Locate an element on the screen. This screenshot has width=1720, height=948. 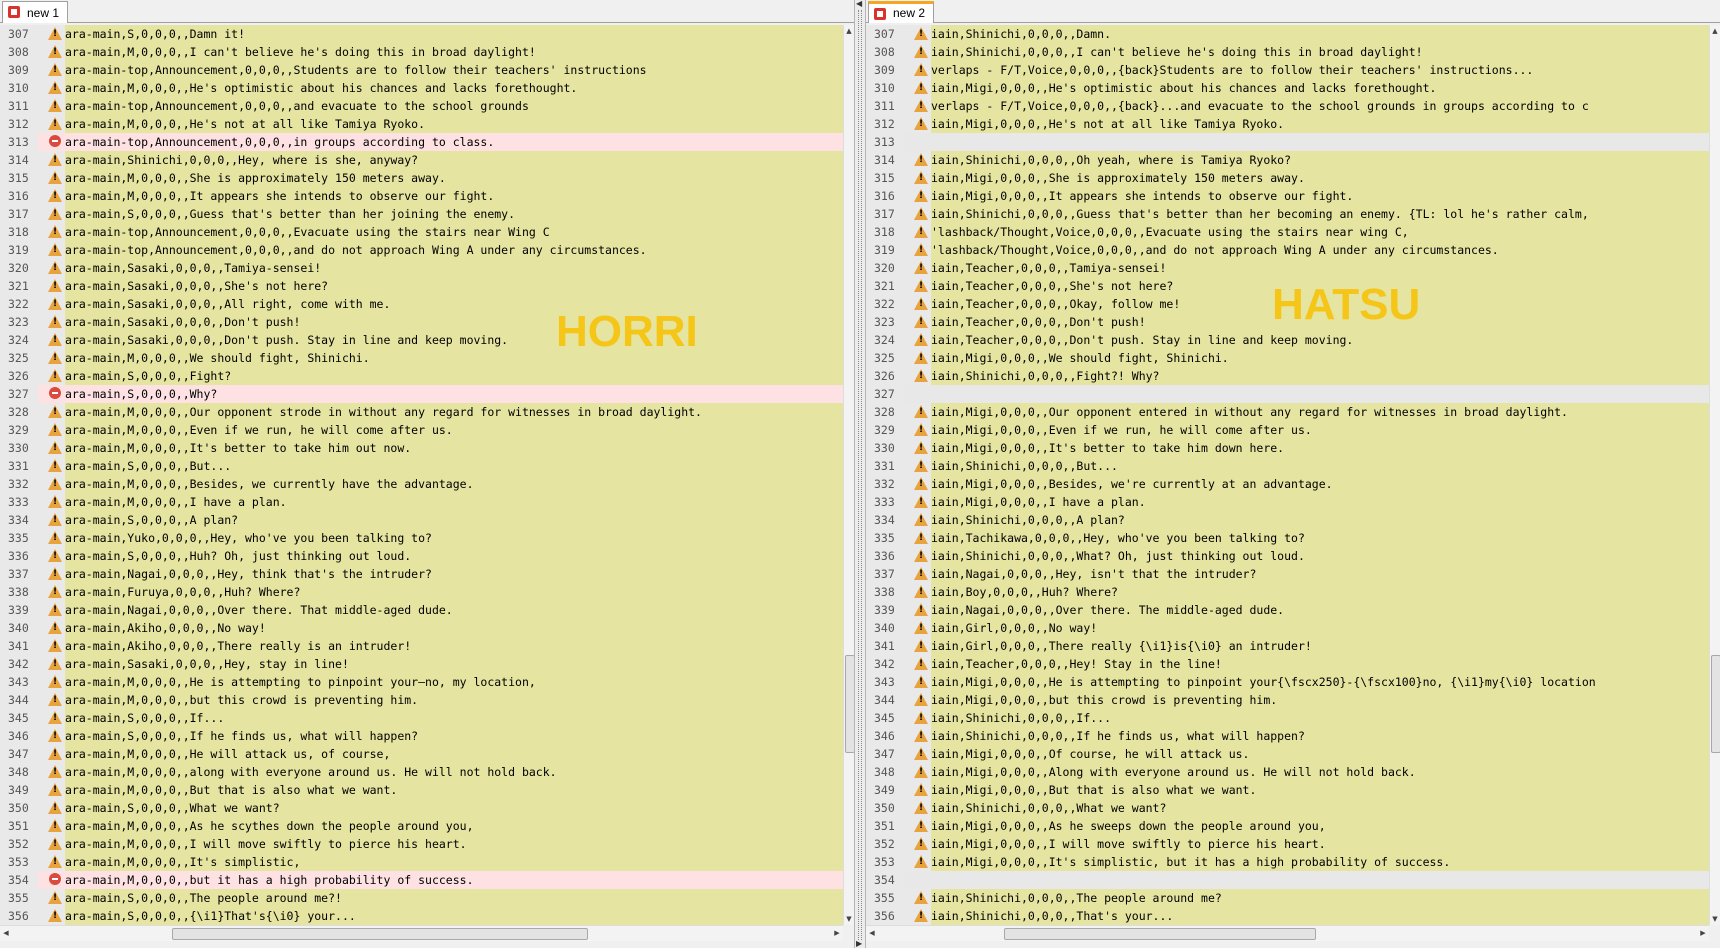
text-line: 353 ara-main,M,0,0,0,,It's simplistic, is located at coordinates (421, 862).